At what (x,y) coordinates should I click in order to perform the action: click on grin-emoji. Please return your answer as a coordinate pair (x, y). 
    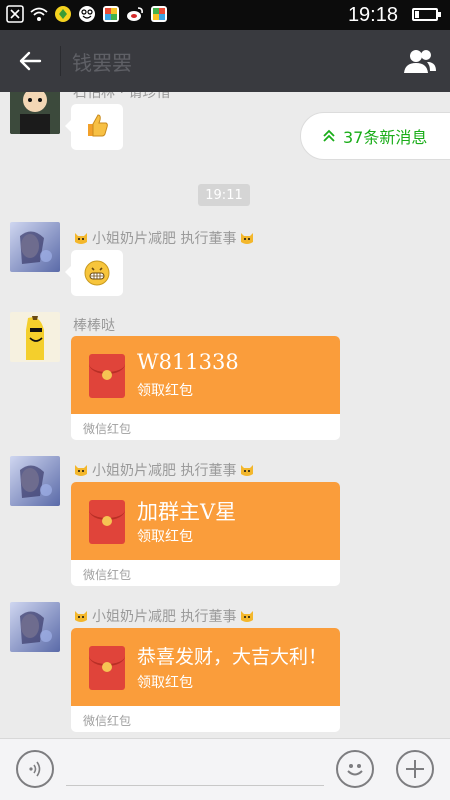
    Looking at the image, I should click on (97, 273).